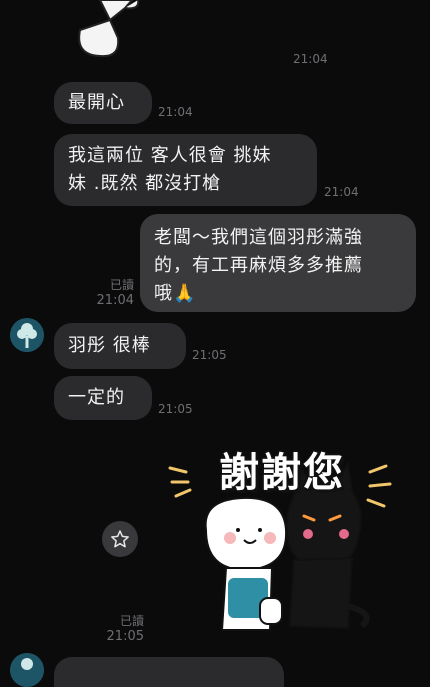 The image size is (430, 687). Describe the element at coordinates (169, 672) in the screenshot. I see `message-bubble-partial` at that location.